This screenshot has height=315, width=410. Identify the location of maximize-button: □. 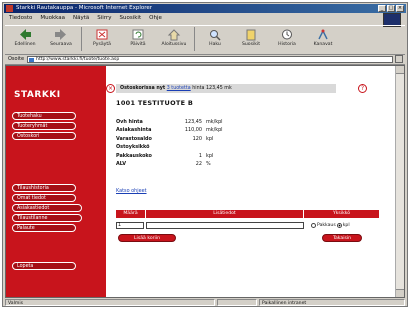
(391, 8).